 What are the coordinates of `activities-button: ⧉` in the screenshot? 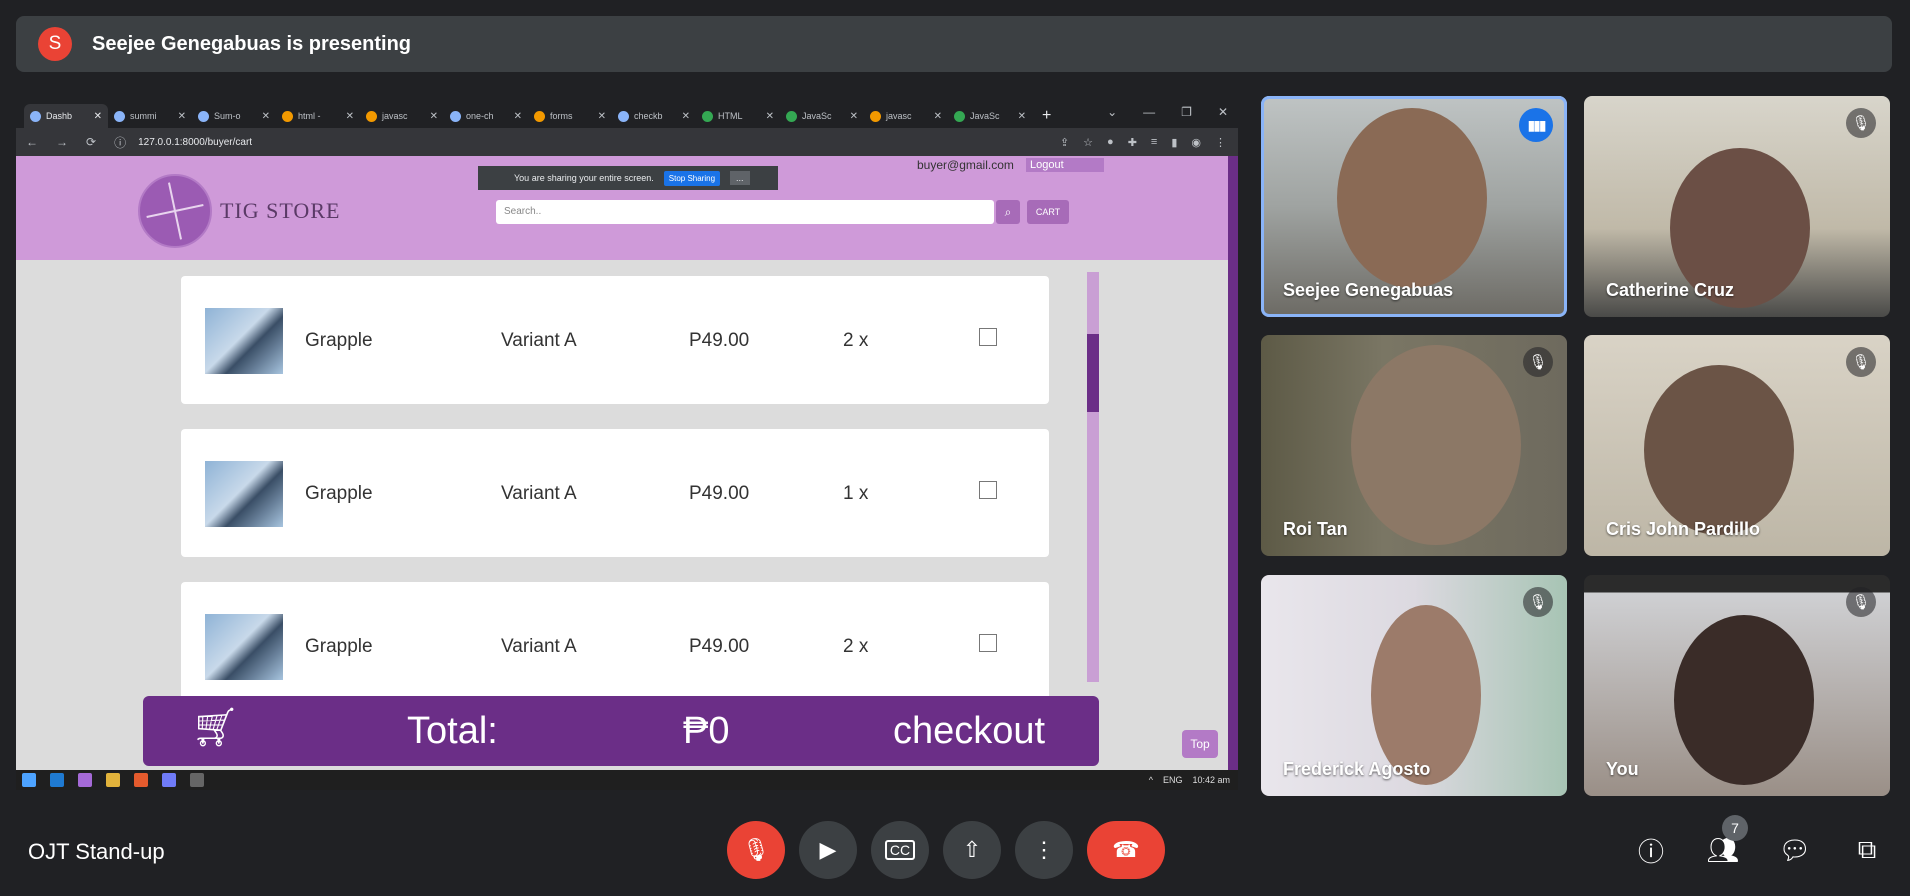 It's located at (1867, 850).